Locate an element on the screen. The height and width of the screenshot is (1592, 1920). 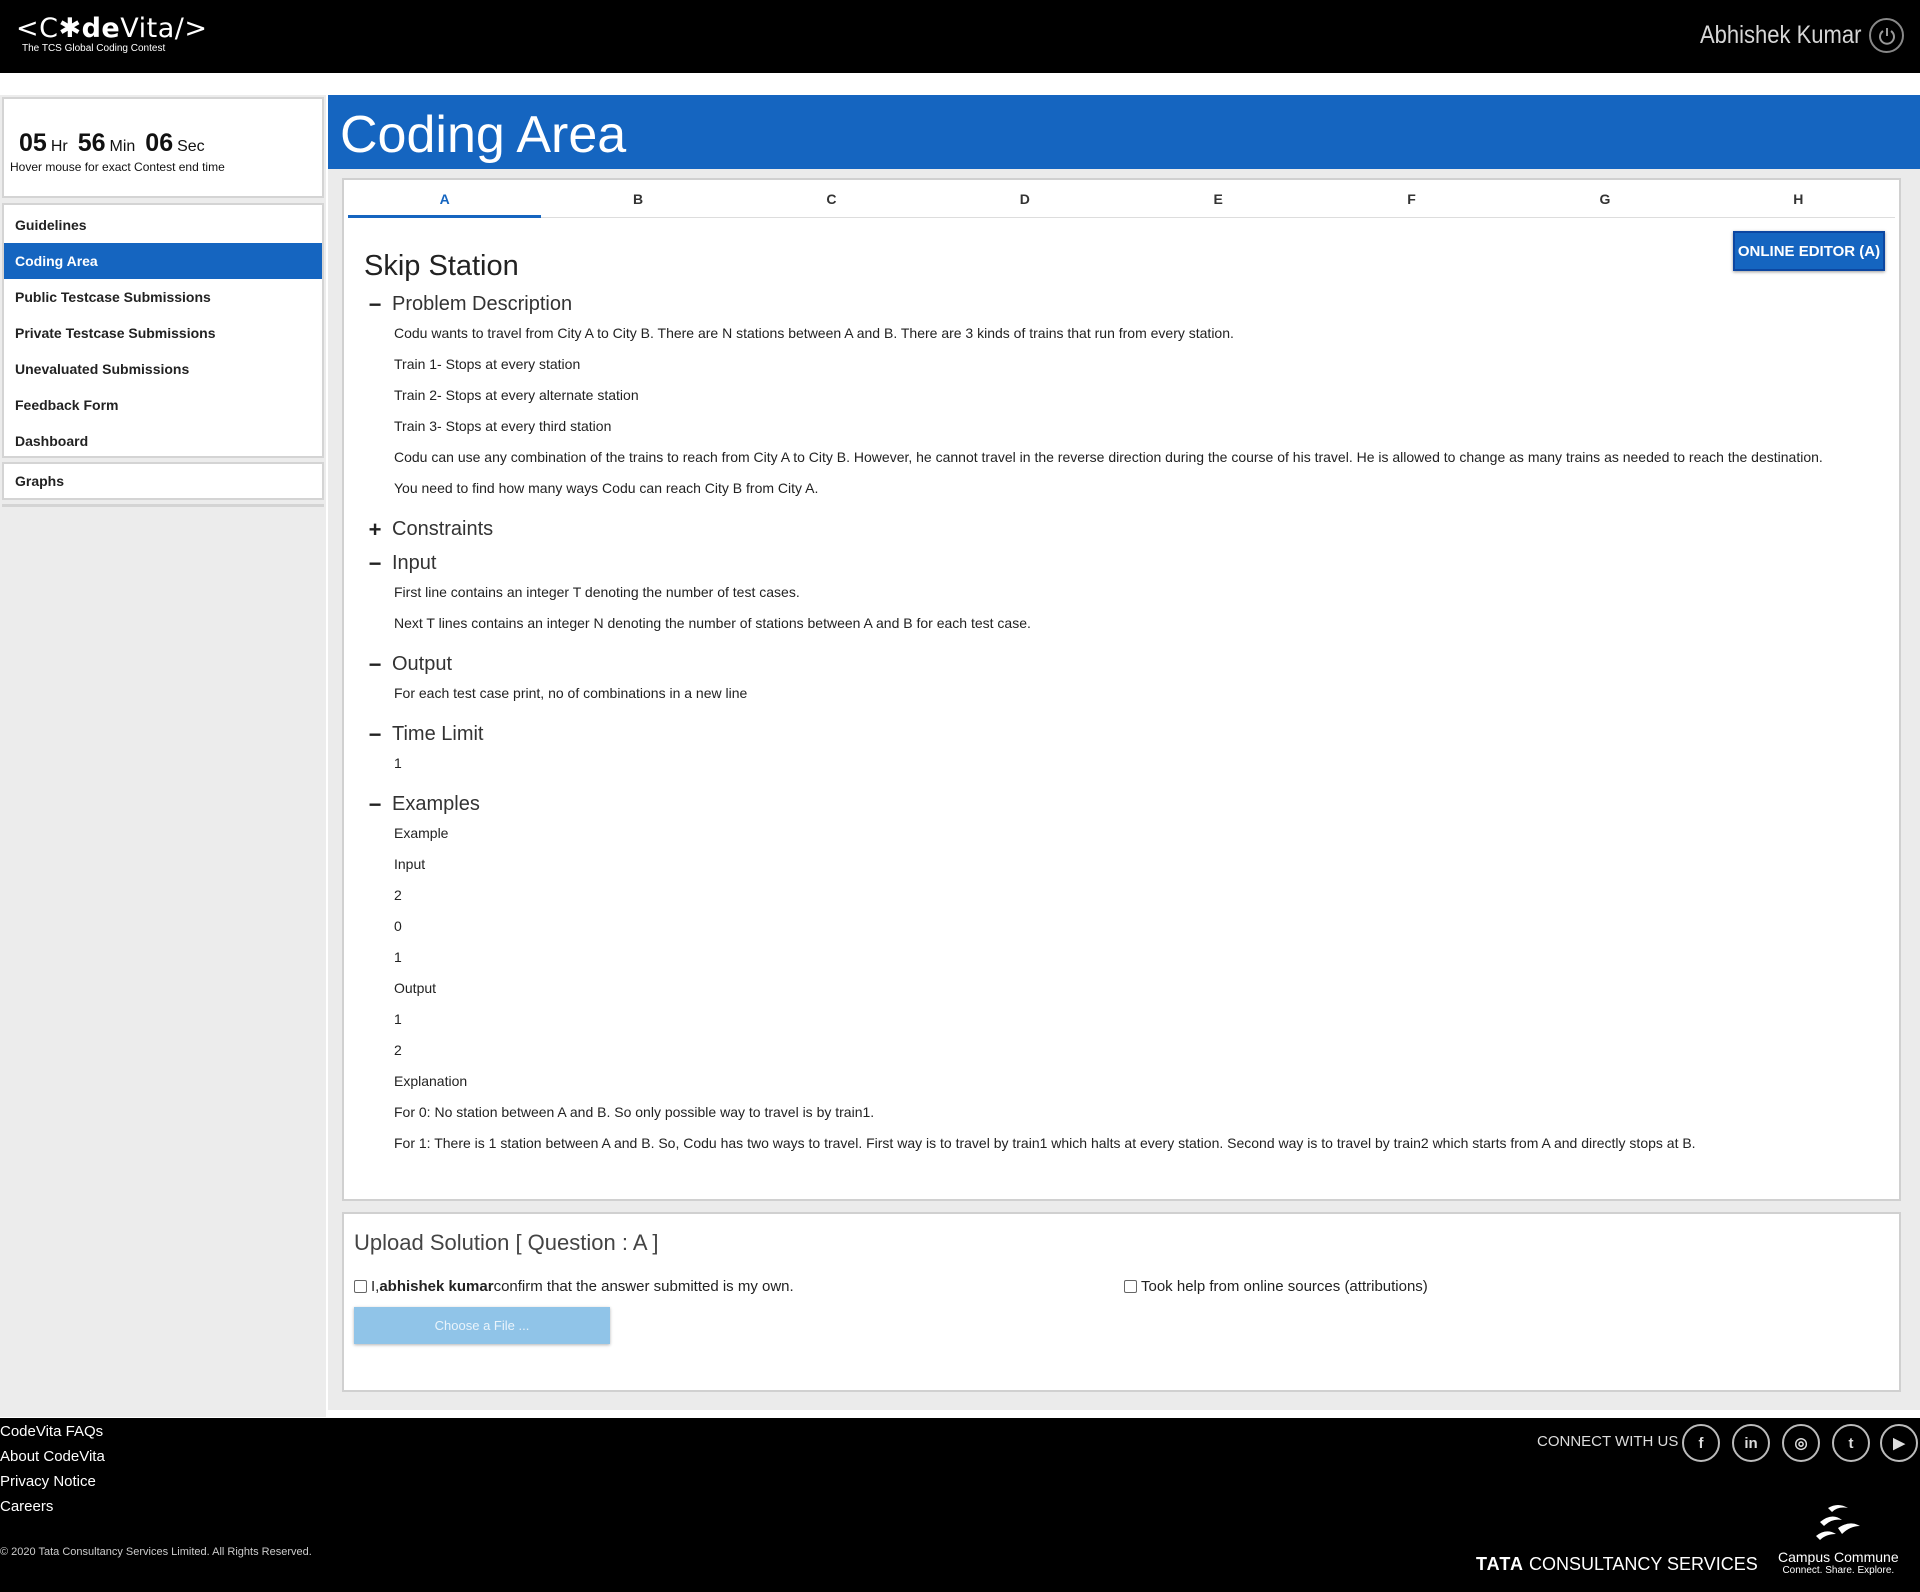
campus-commune-icon is located at coordinates (1838, 1522).